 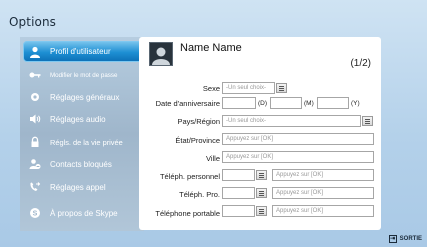 What do you see at coordinates (239, 103) in the screenshot?
I see `birthday-day-input` at bounding box center [239, 103].